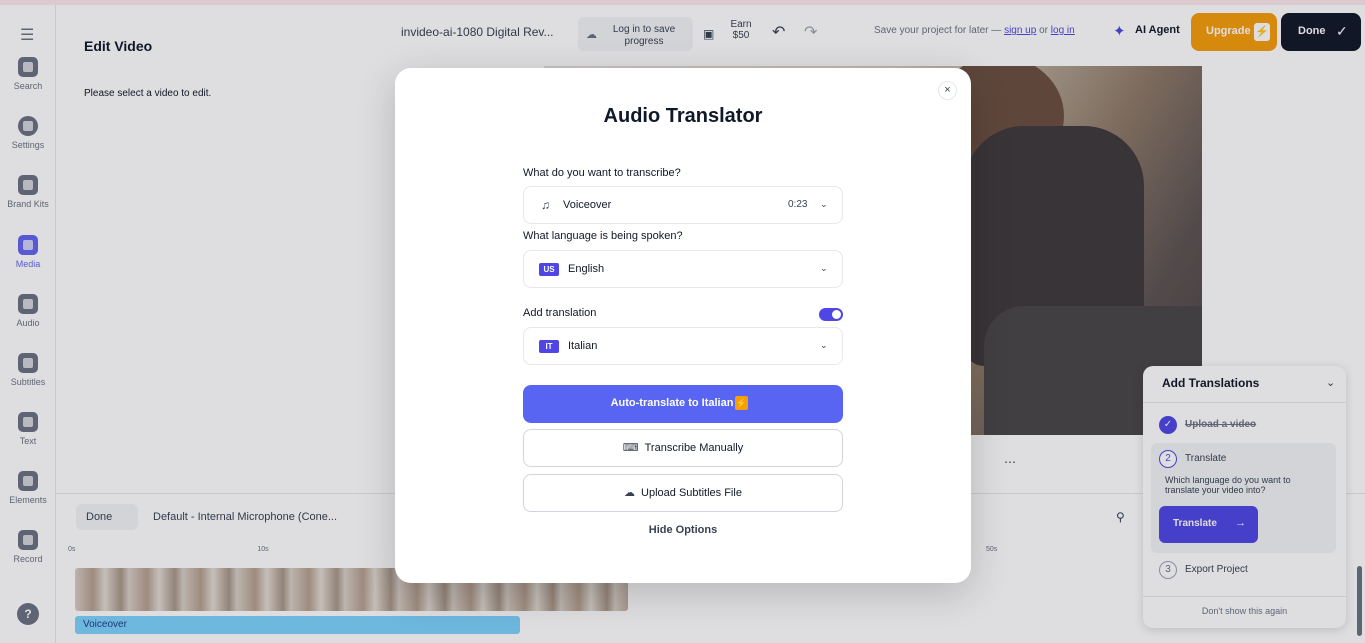 Image resolution: width=1365 pixels, height=643 pixels. Describe the element at coordinates (549, 269) in the screenshot. I see `us-flag-icon: US` at that location.